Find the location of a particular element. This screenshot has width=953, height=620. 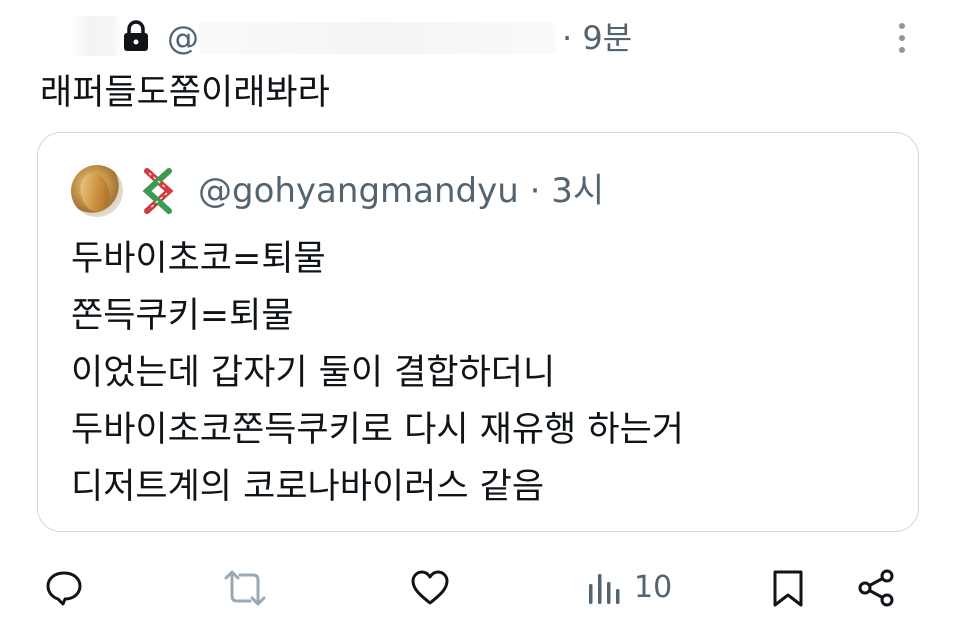

post-action-bar: 10 is located at coordinates (476, 588).